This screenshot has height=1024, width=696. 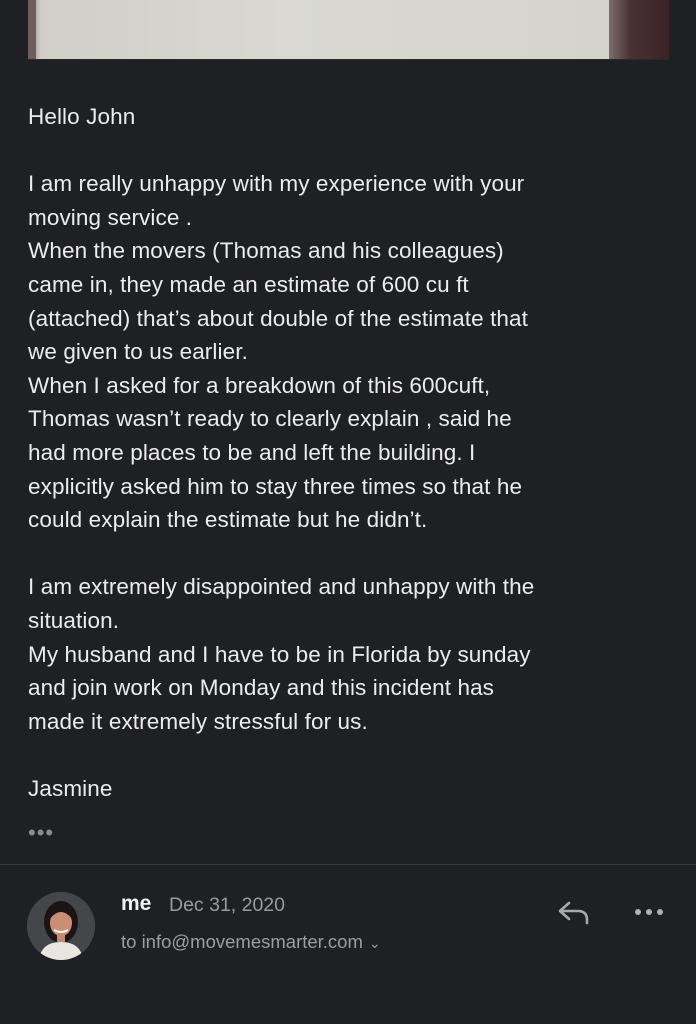 I want to click on message-divider, so click(x=348, y=864).